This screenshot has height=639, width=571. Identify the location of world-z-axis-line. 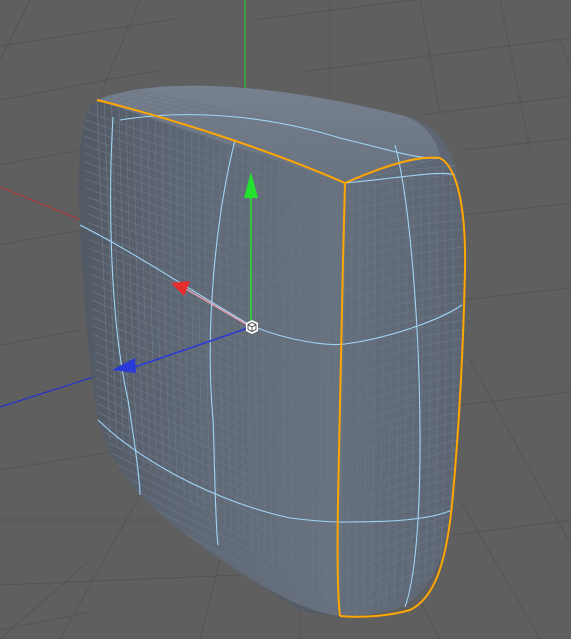
(50, 391).